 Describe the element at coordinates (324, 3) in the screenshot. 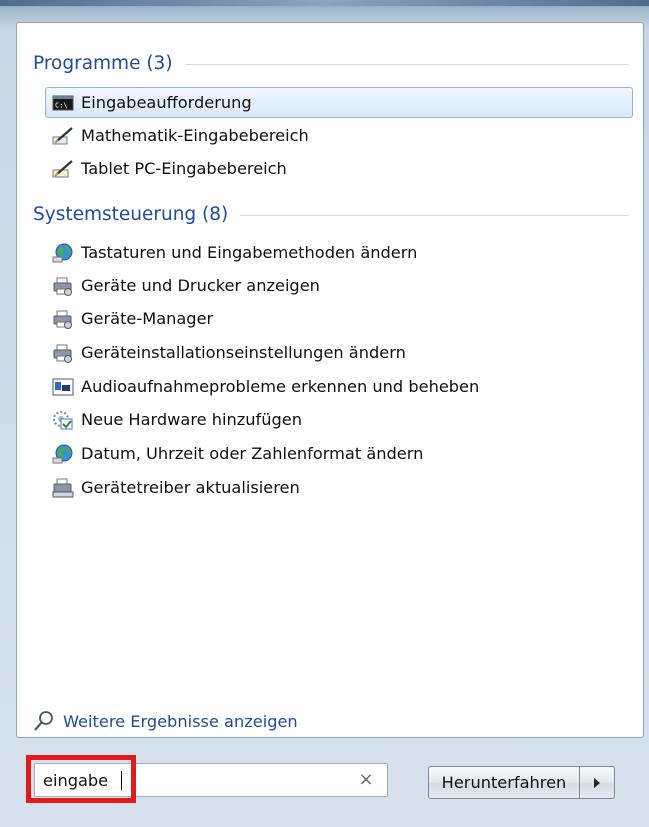

I see `frame-top-edge` at that location.